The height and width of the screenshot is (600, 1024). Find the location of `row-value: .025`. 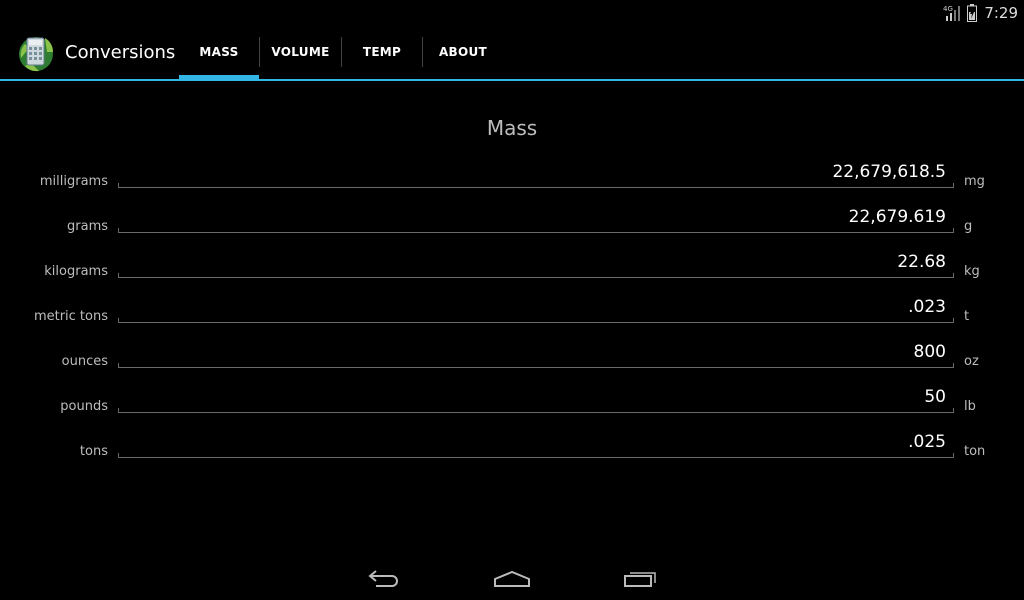

row-value: .025 is located at coordinates (927, 442).